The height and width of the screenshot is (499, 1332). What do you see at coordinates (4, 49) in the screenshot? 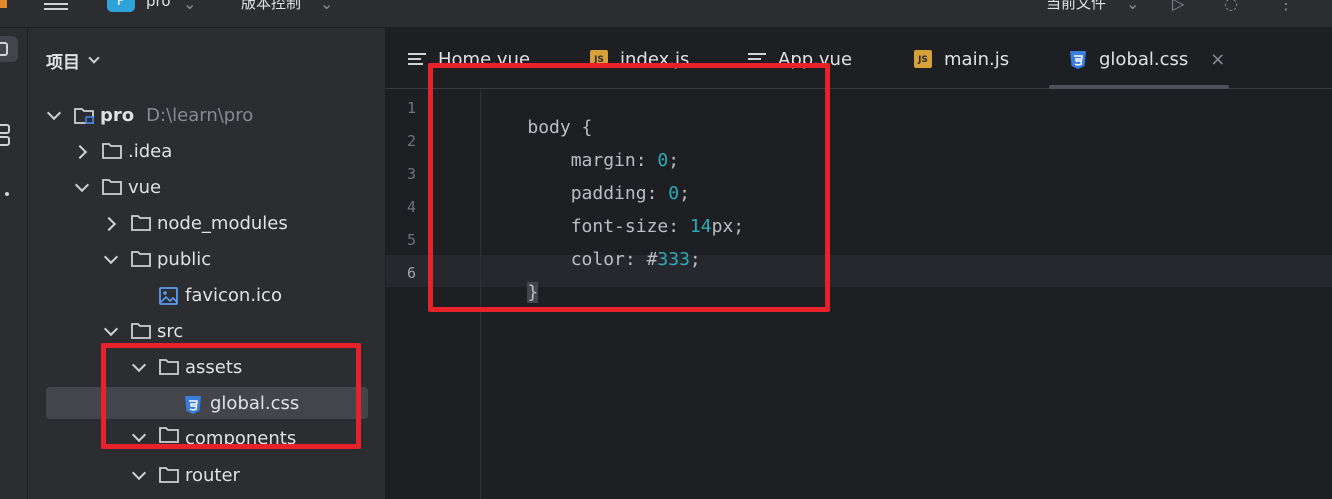
I see `project-folder-icon` at bounding box center [4, 49].